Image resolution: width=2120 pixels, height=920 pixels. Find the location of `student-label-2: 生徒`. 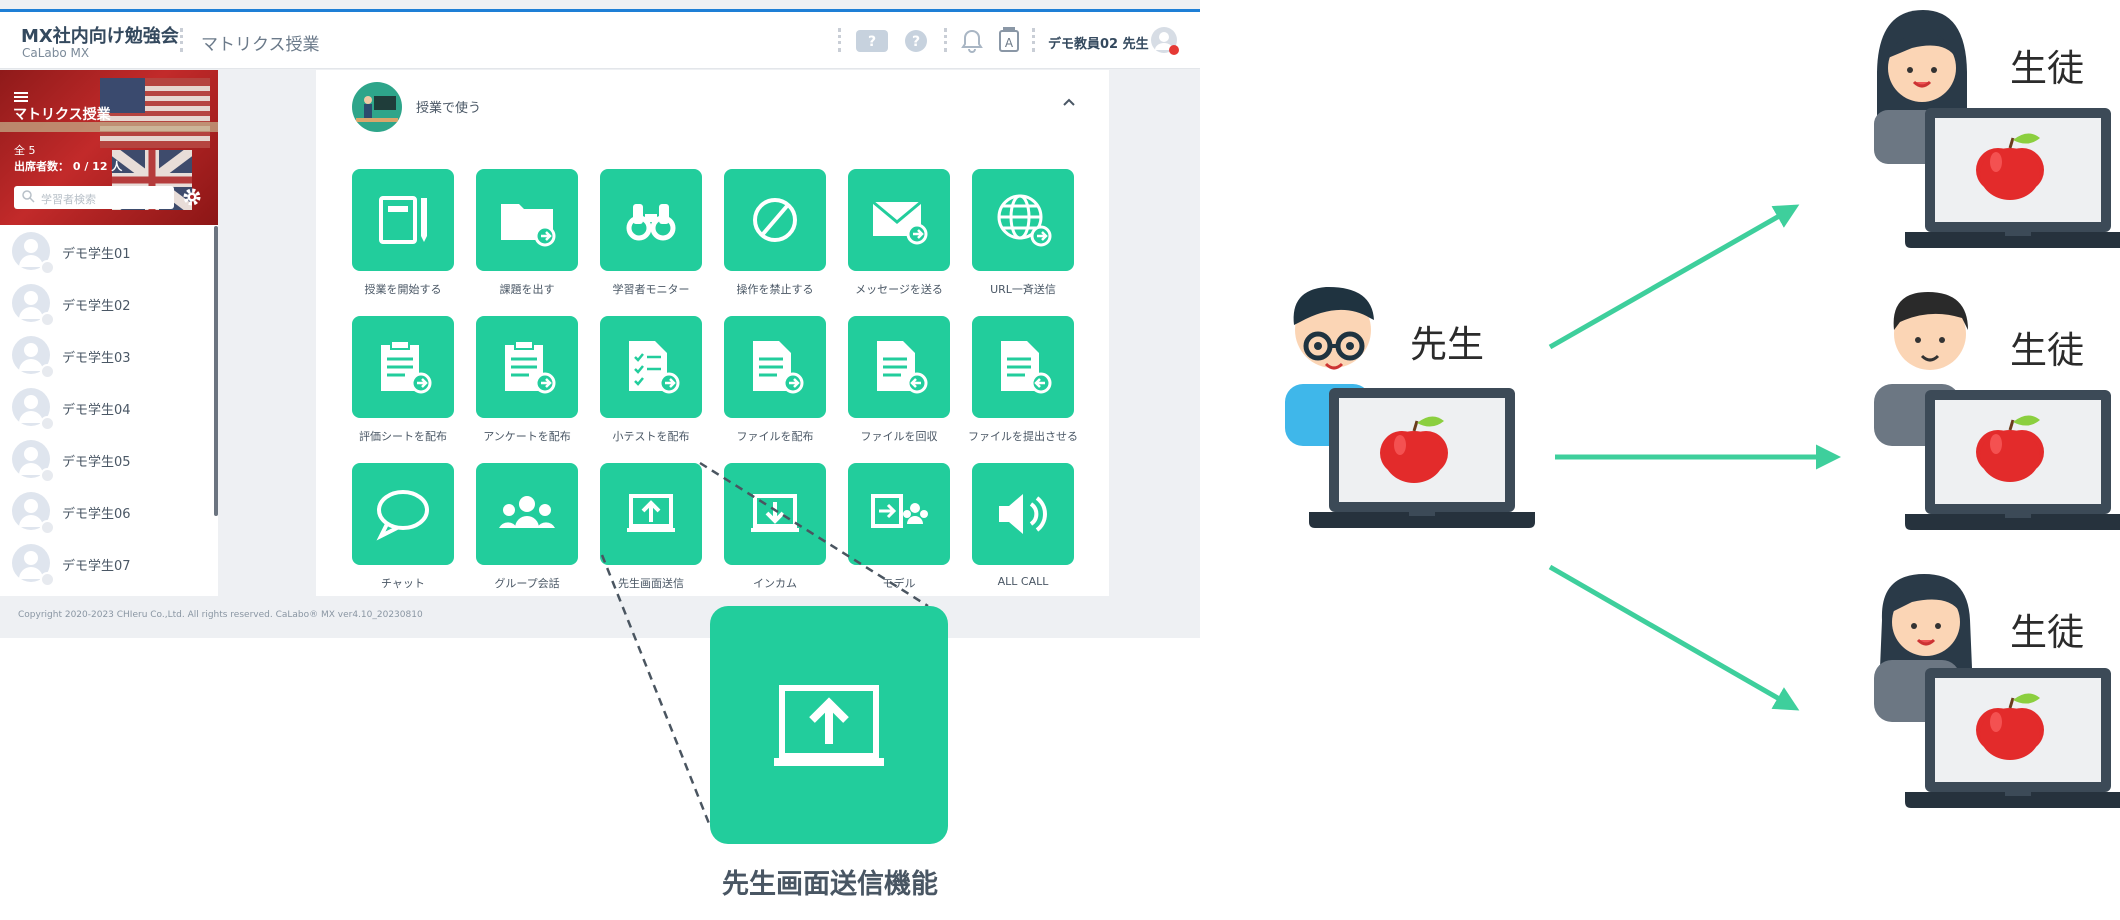

student-label-2: 生徒 is located at coordinates (2047, 350).